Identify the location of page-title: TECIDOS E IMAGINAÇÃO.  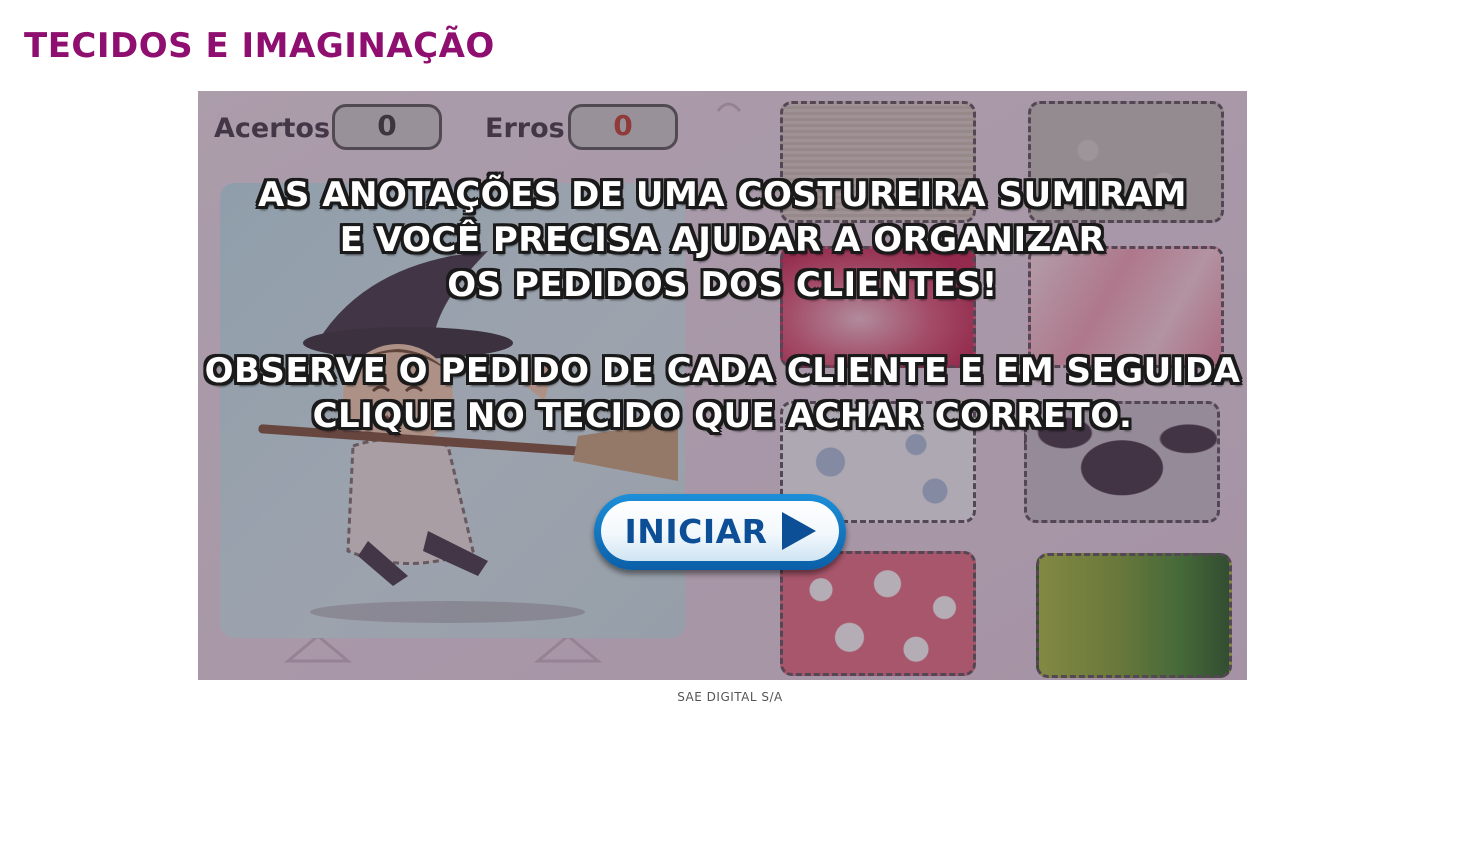
(259, 46).